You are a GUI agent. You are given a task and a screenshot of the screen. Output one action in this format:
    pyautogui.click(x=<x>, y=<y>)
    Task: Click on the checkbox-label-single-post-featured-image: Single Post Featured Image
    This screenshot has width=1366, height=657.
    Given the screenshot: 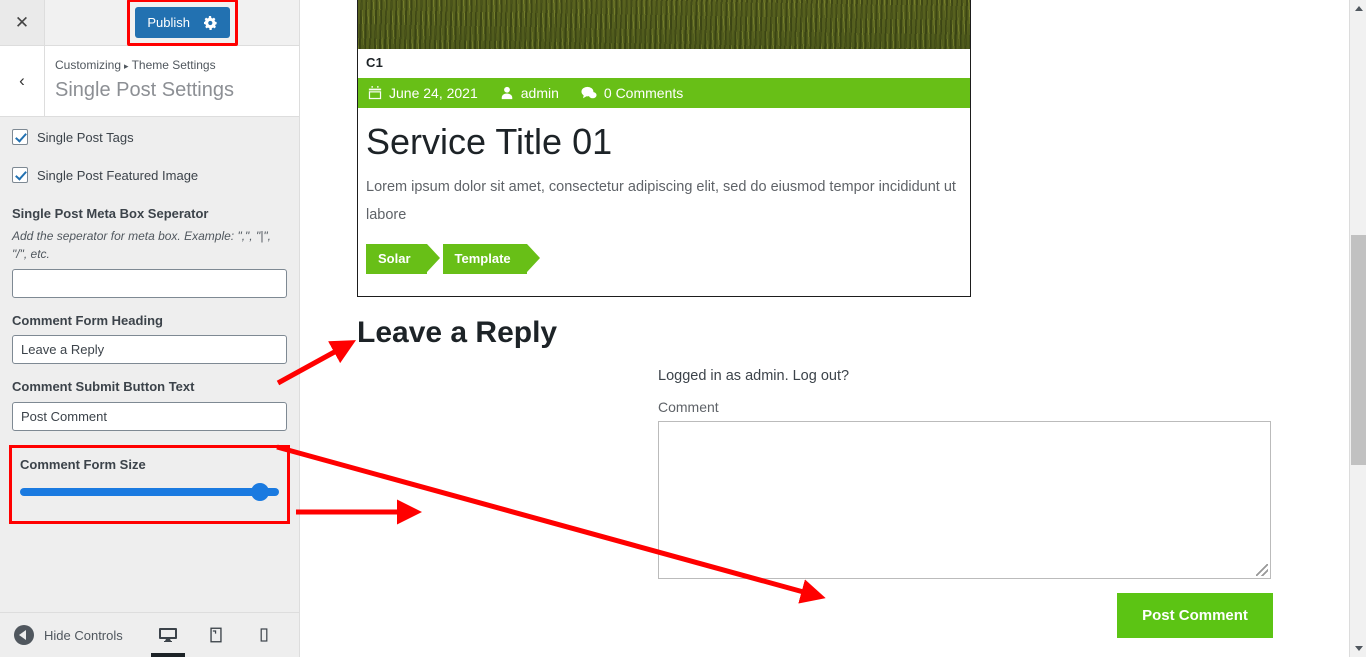 What is the action you would take?
    pyautogui.click(x=118, y=175)
    